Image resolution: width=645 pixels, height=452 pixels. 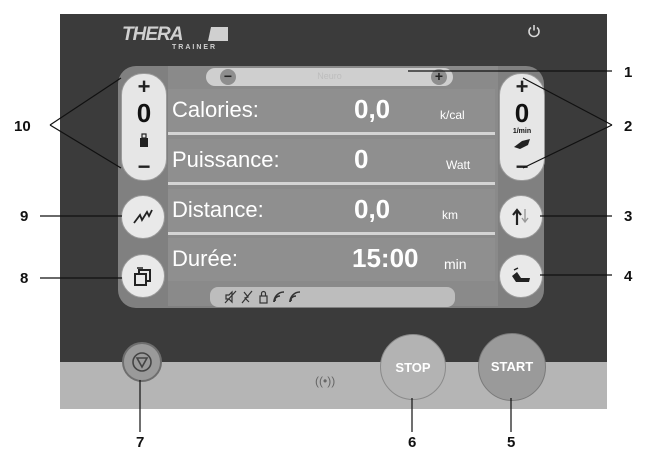 I want to click on brand-sub: TRAINER, so click(x=195, y=47).